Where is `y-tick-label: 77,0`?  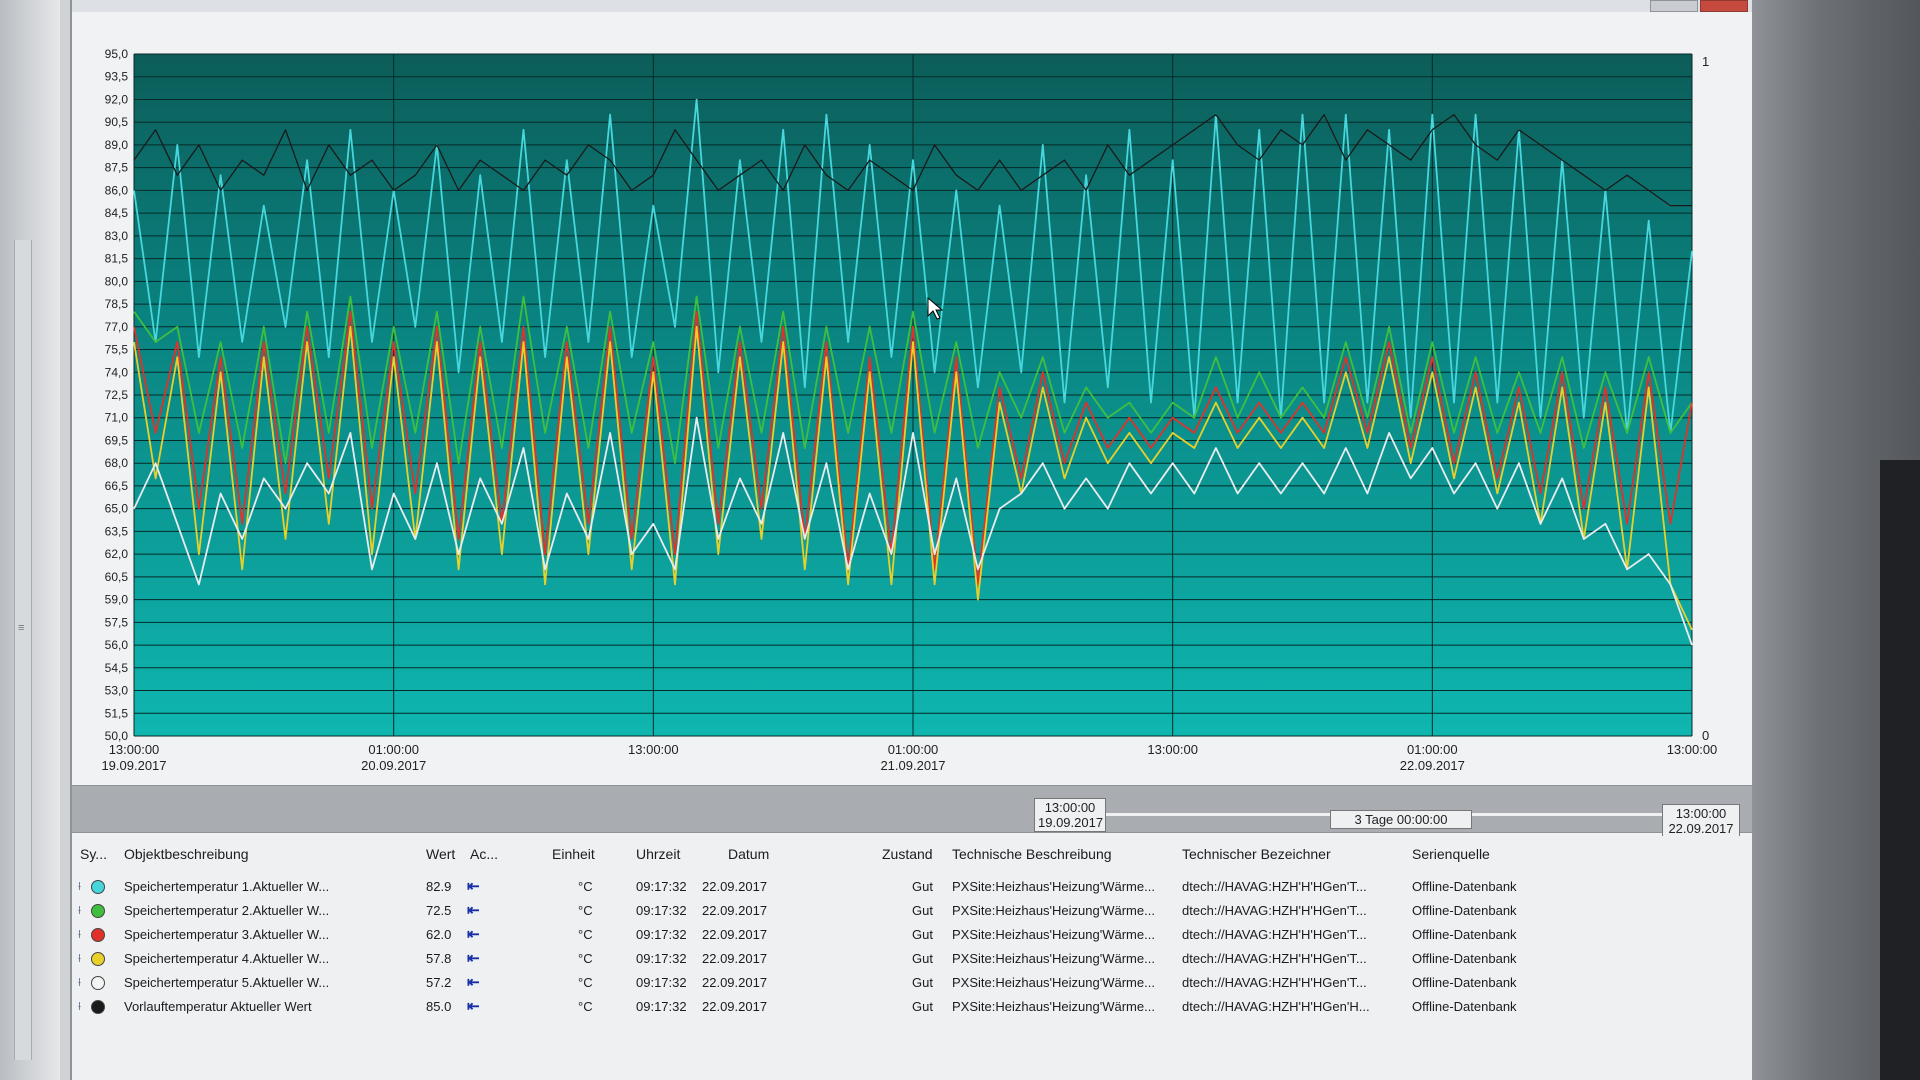 y-tick-label: 77,0 is located at coordinates (117, 327).